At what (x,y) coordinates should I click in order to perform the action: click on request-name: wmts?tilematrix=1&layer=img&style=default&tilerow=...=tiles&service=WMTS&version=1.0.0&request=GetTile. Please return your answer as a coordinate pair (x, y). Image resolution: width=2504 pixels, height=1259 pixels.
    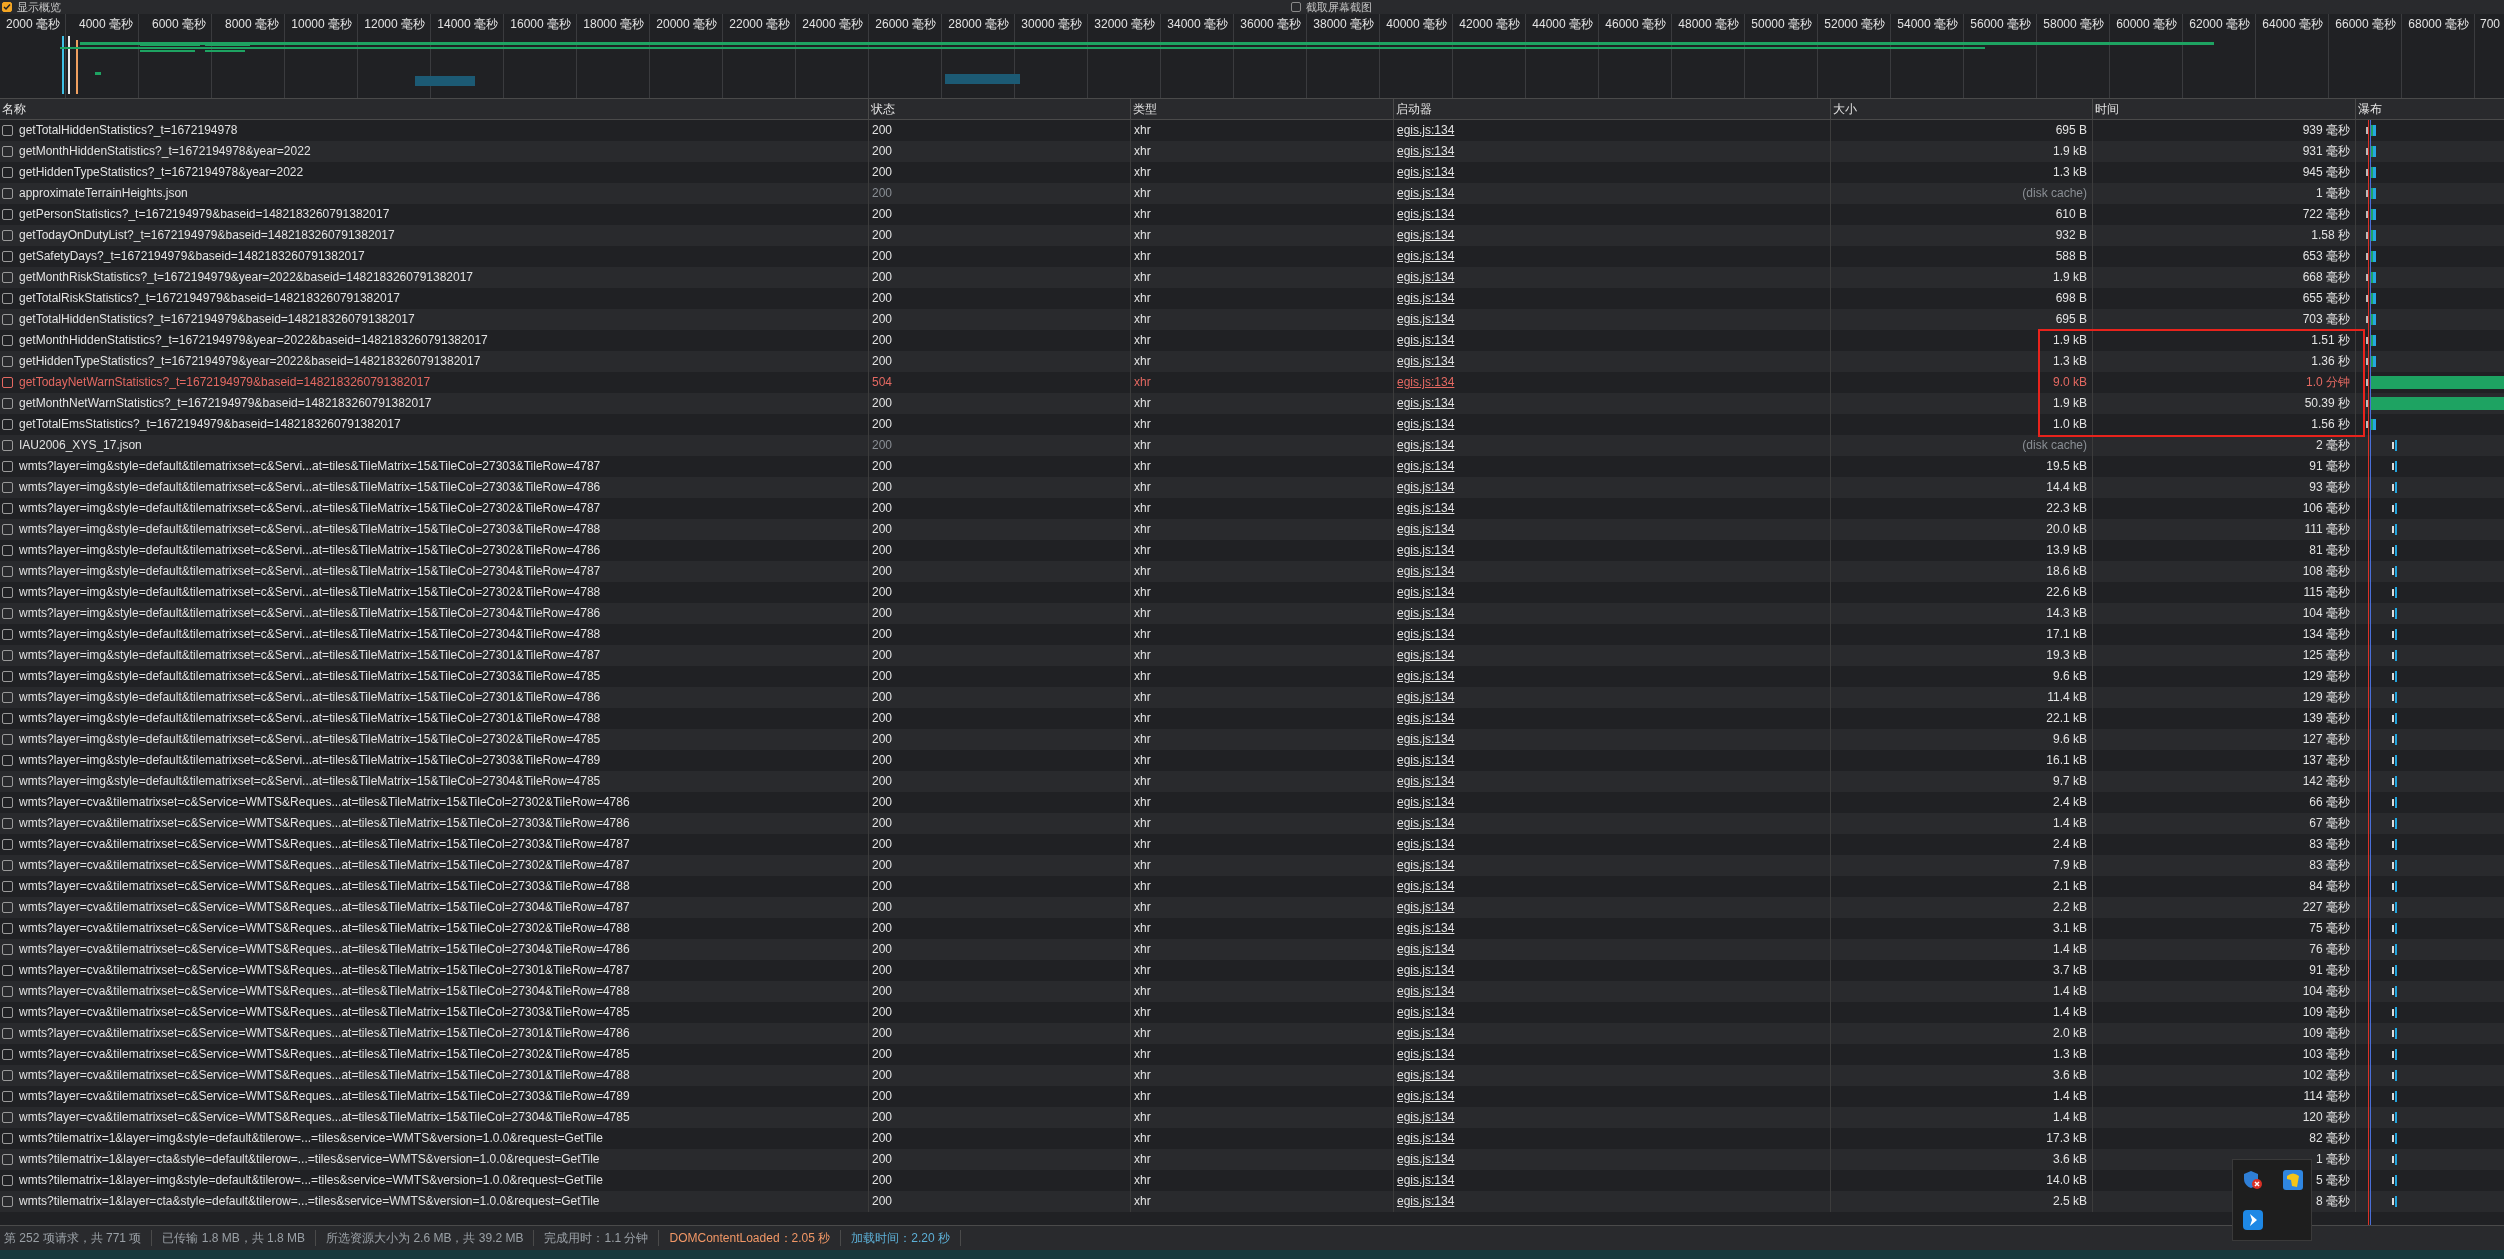
    Looking at the image, I should click on (311, 1138).